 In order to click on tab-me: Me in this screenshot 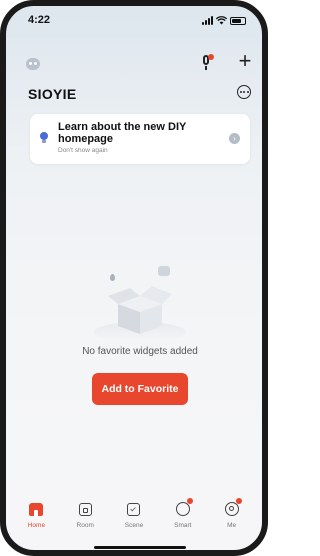, I will do `click(232, 521)`.